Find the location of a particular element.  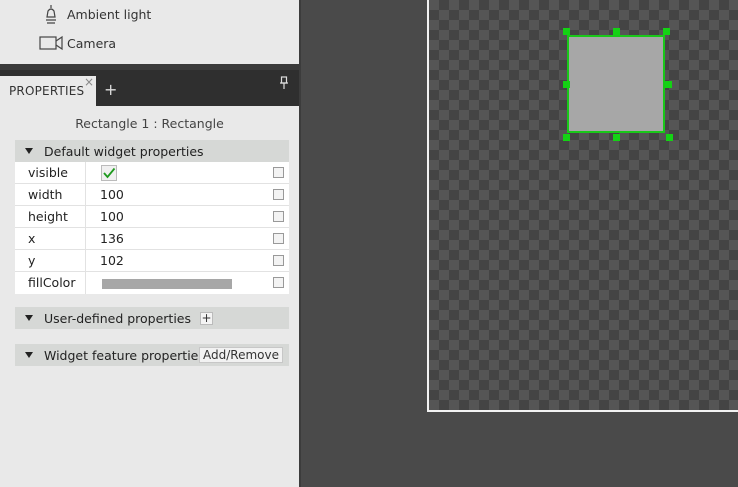

resize-handle-top is located at coordinates (616, 31).